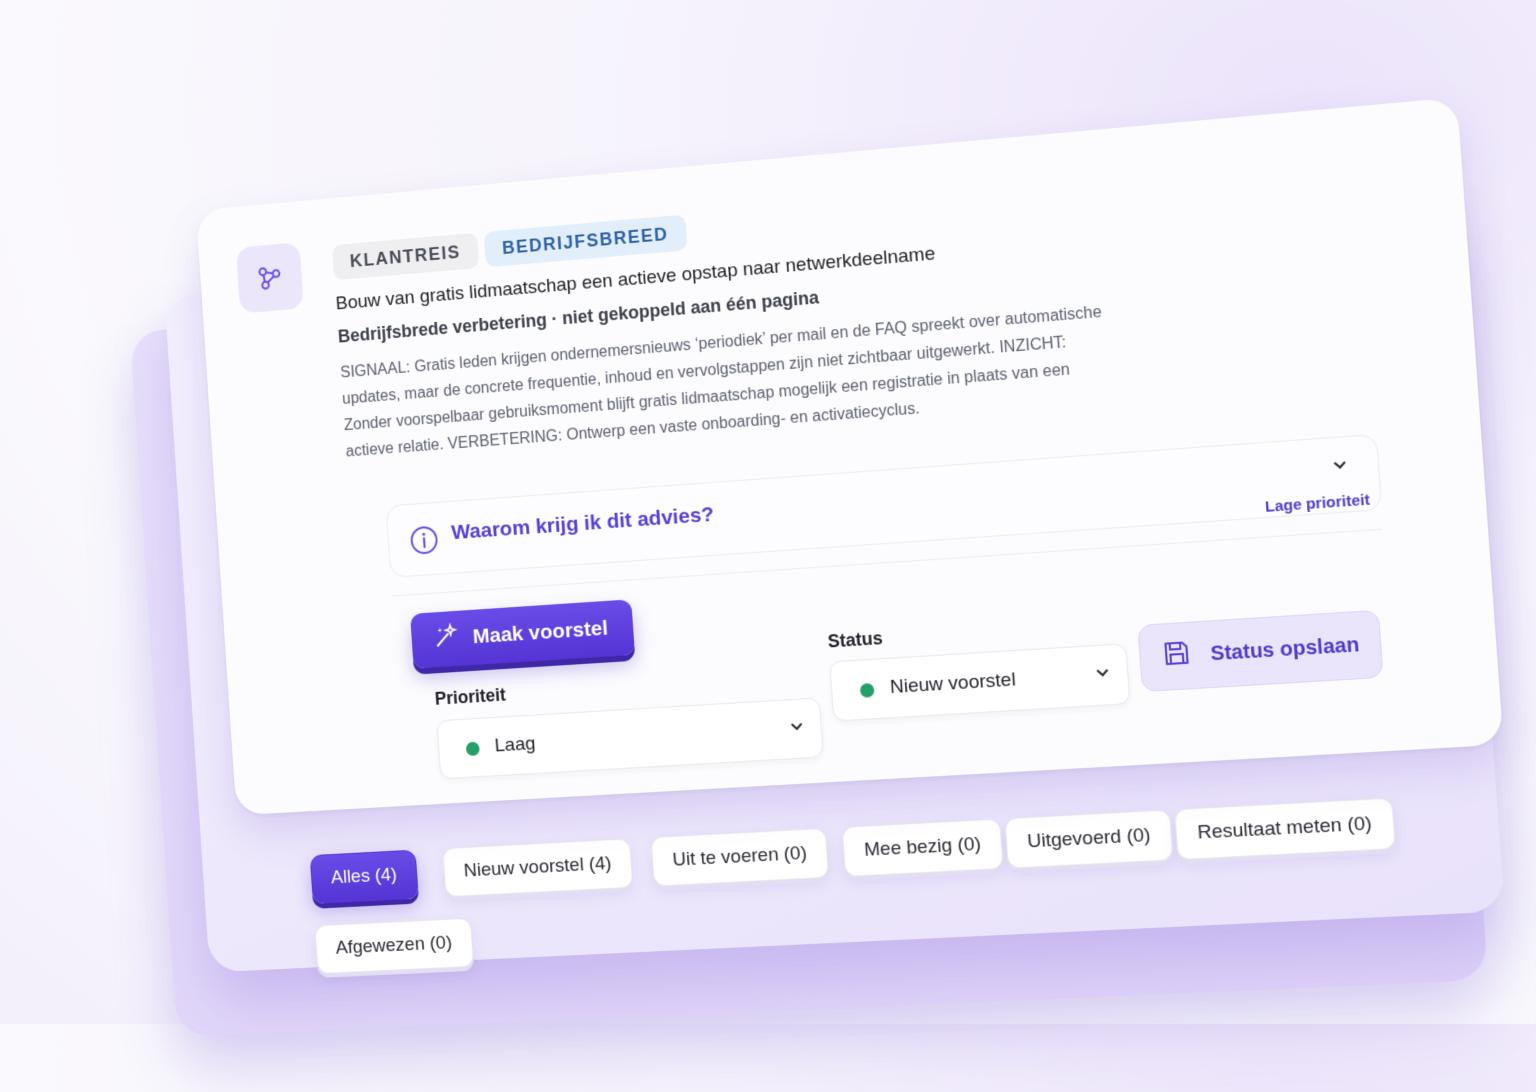  Describe the element at coordinates (269, 278) in the screenshot. I see `share-network-icon` at that location.